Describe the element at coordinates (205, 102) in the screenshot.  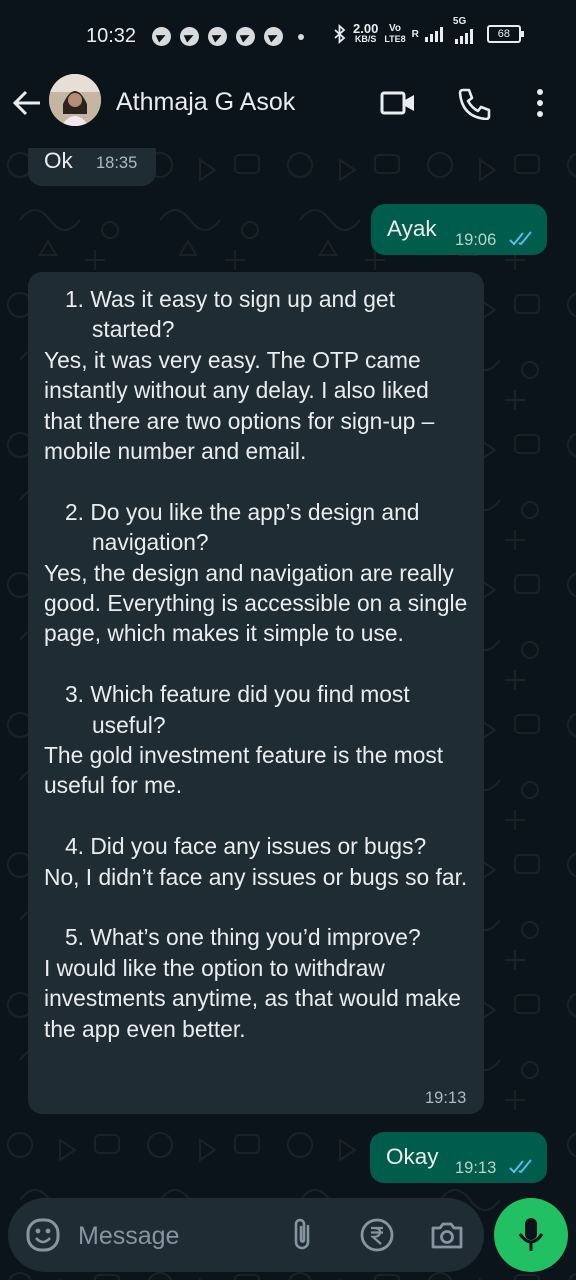
I see `contact-name: Athmaja G Asok` at that location.